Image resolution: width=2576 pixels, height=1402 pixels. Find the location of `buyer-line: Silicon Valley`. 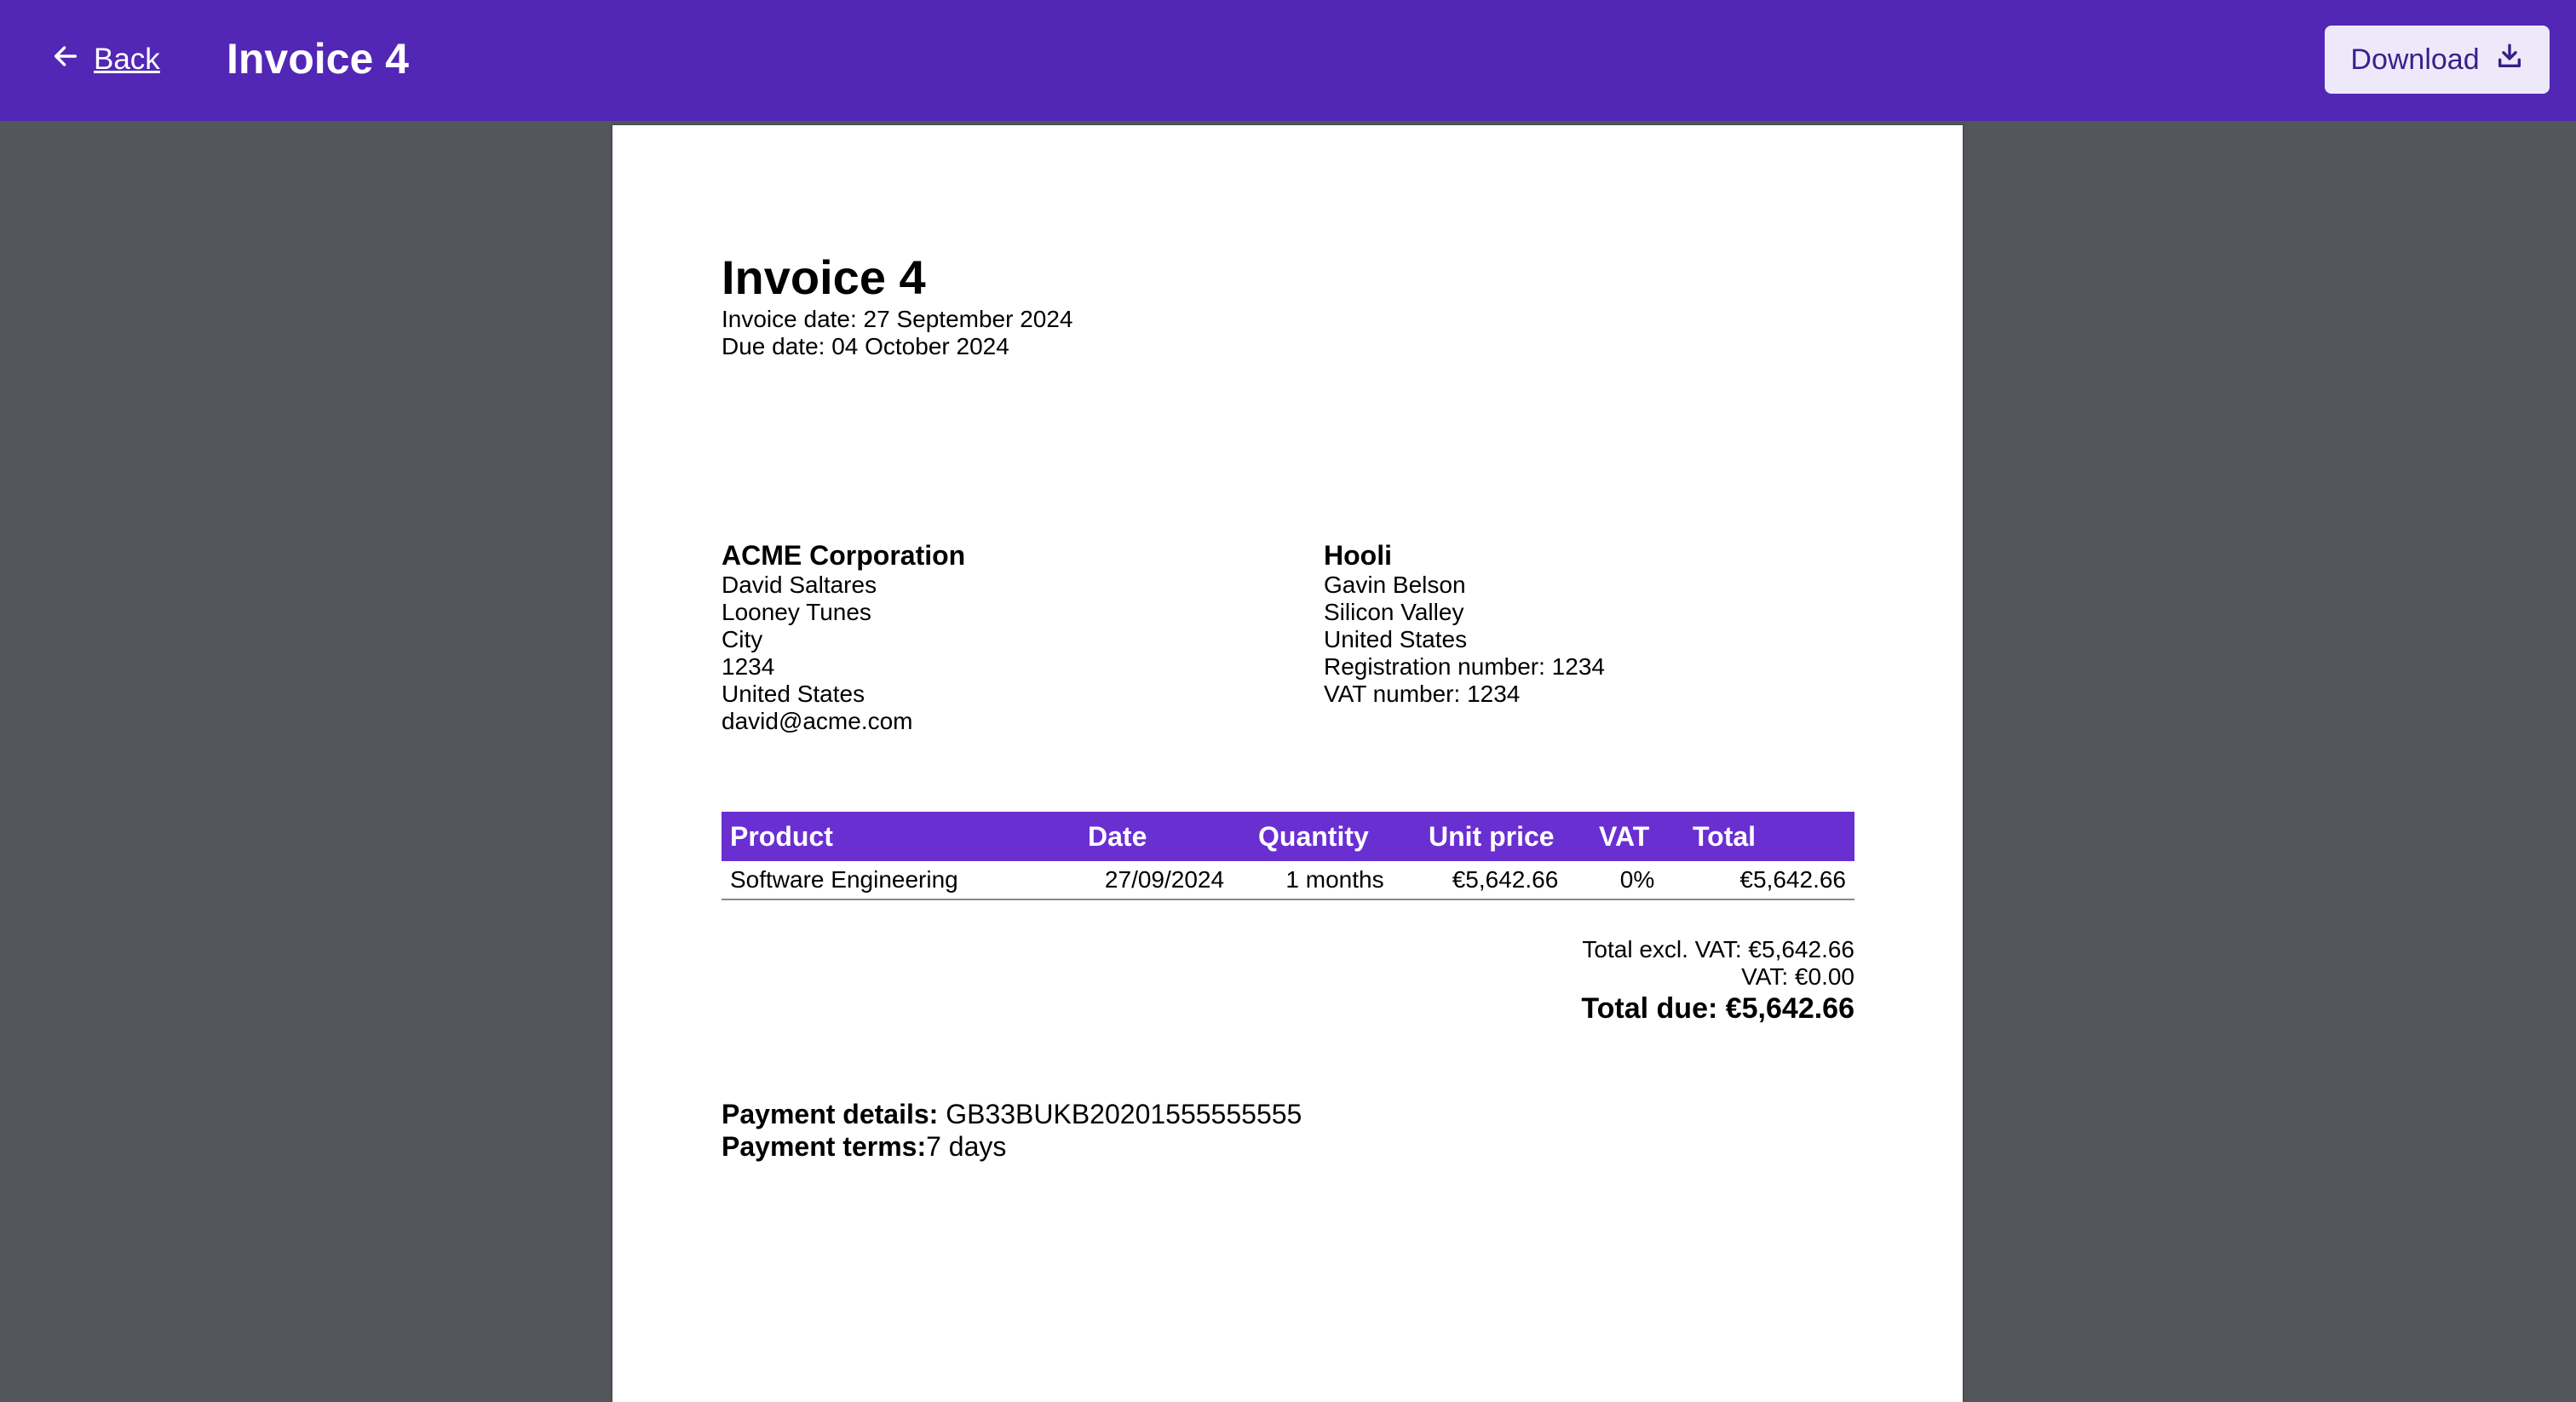

buyer-line: Silicon Valley is located at coordinates (1394, 612).